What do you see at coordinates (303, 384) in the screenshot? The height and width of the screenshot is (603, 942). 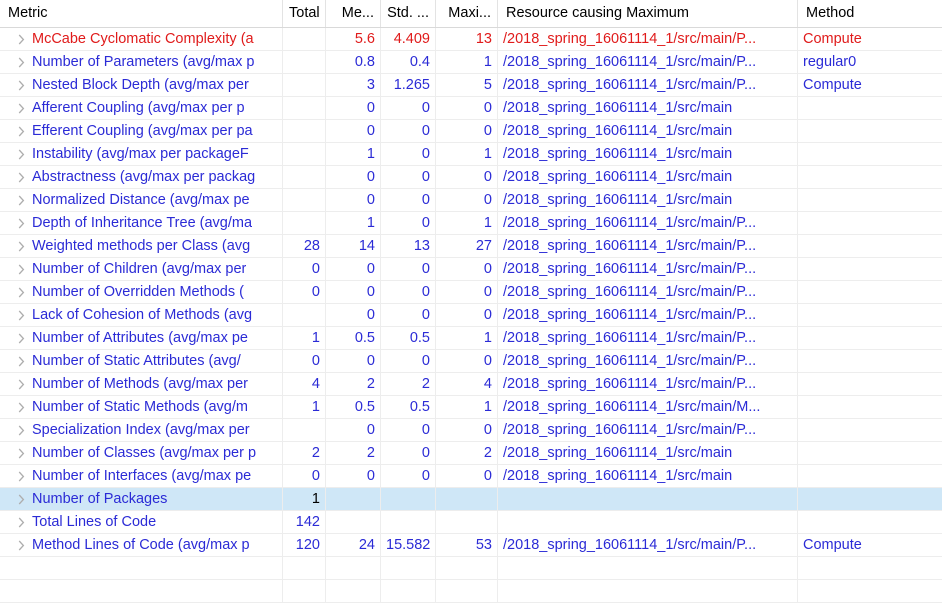 I see `cell-total: 4` at bounding box center [303, 384].